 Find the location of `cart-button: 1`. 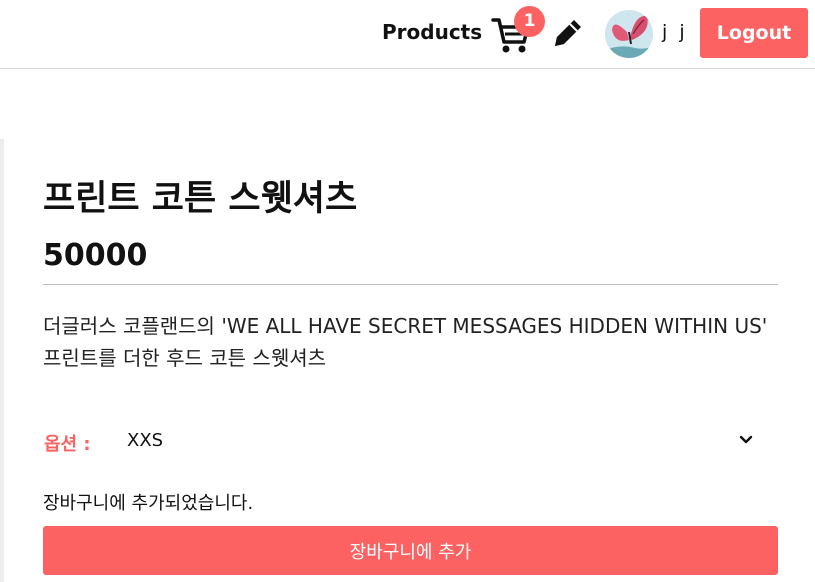

cart-button: 1 is located at coordinates (518, 30).